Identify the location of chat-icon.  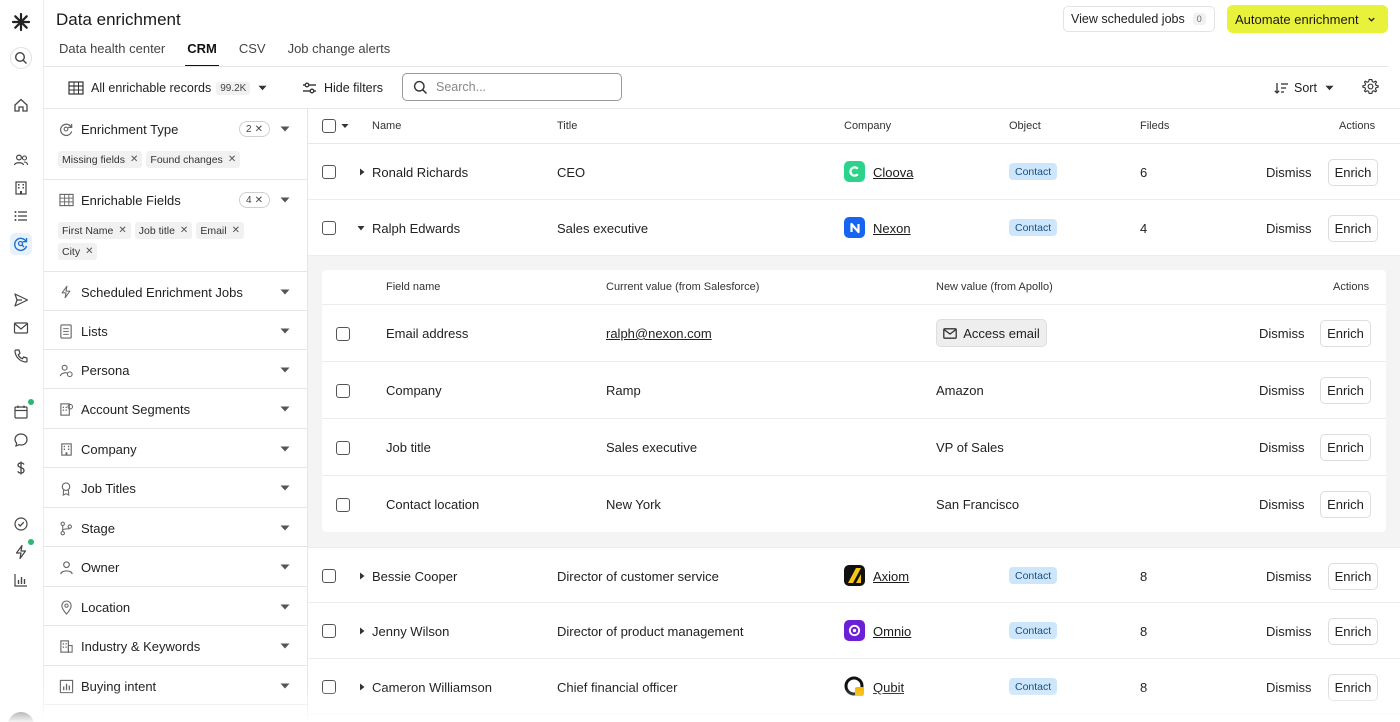
(21, 440).